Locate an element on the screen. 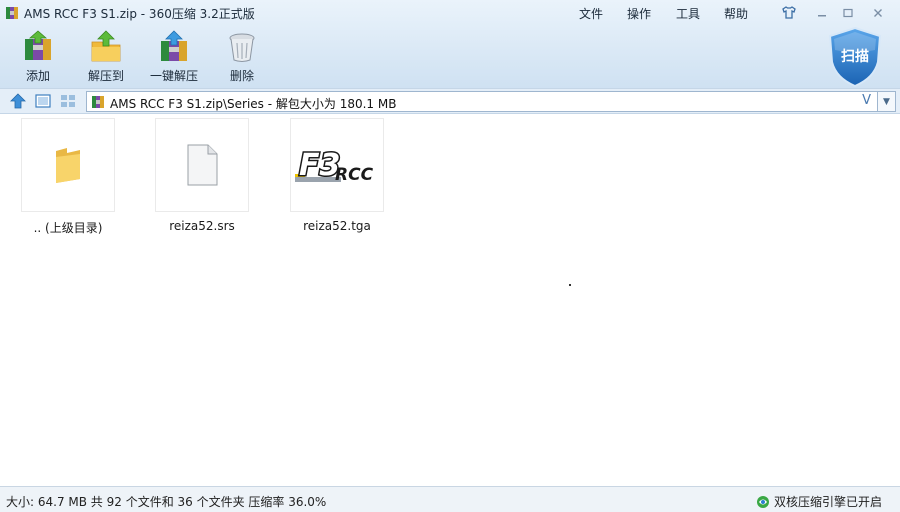  file-item-parent-dir: .. (上级目录) is located at coordinates (68, 177).